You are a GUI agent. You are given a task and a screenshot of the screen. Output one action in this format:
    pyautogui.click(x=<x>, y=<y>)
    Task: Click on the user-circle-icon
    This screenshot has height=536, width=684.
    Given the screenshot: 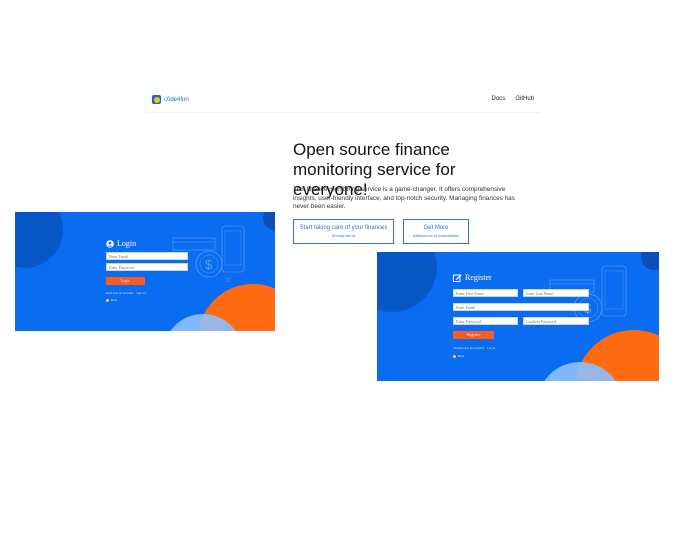 What is the action you would take?
    pyautogui.click(x=110, y=243)
    